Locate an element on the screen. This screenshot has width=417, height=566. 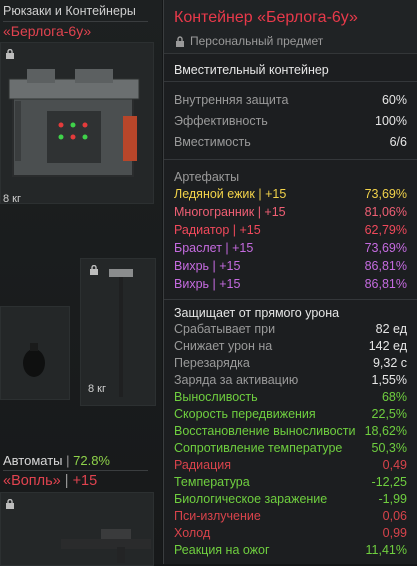
effect-row: Восстановление выносливости 18,62% is located at coordinates (290, 431).